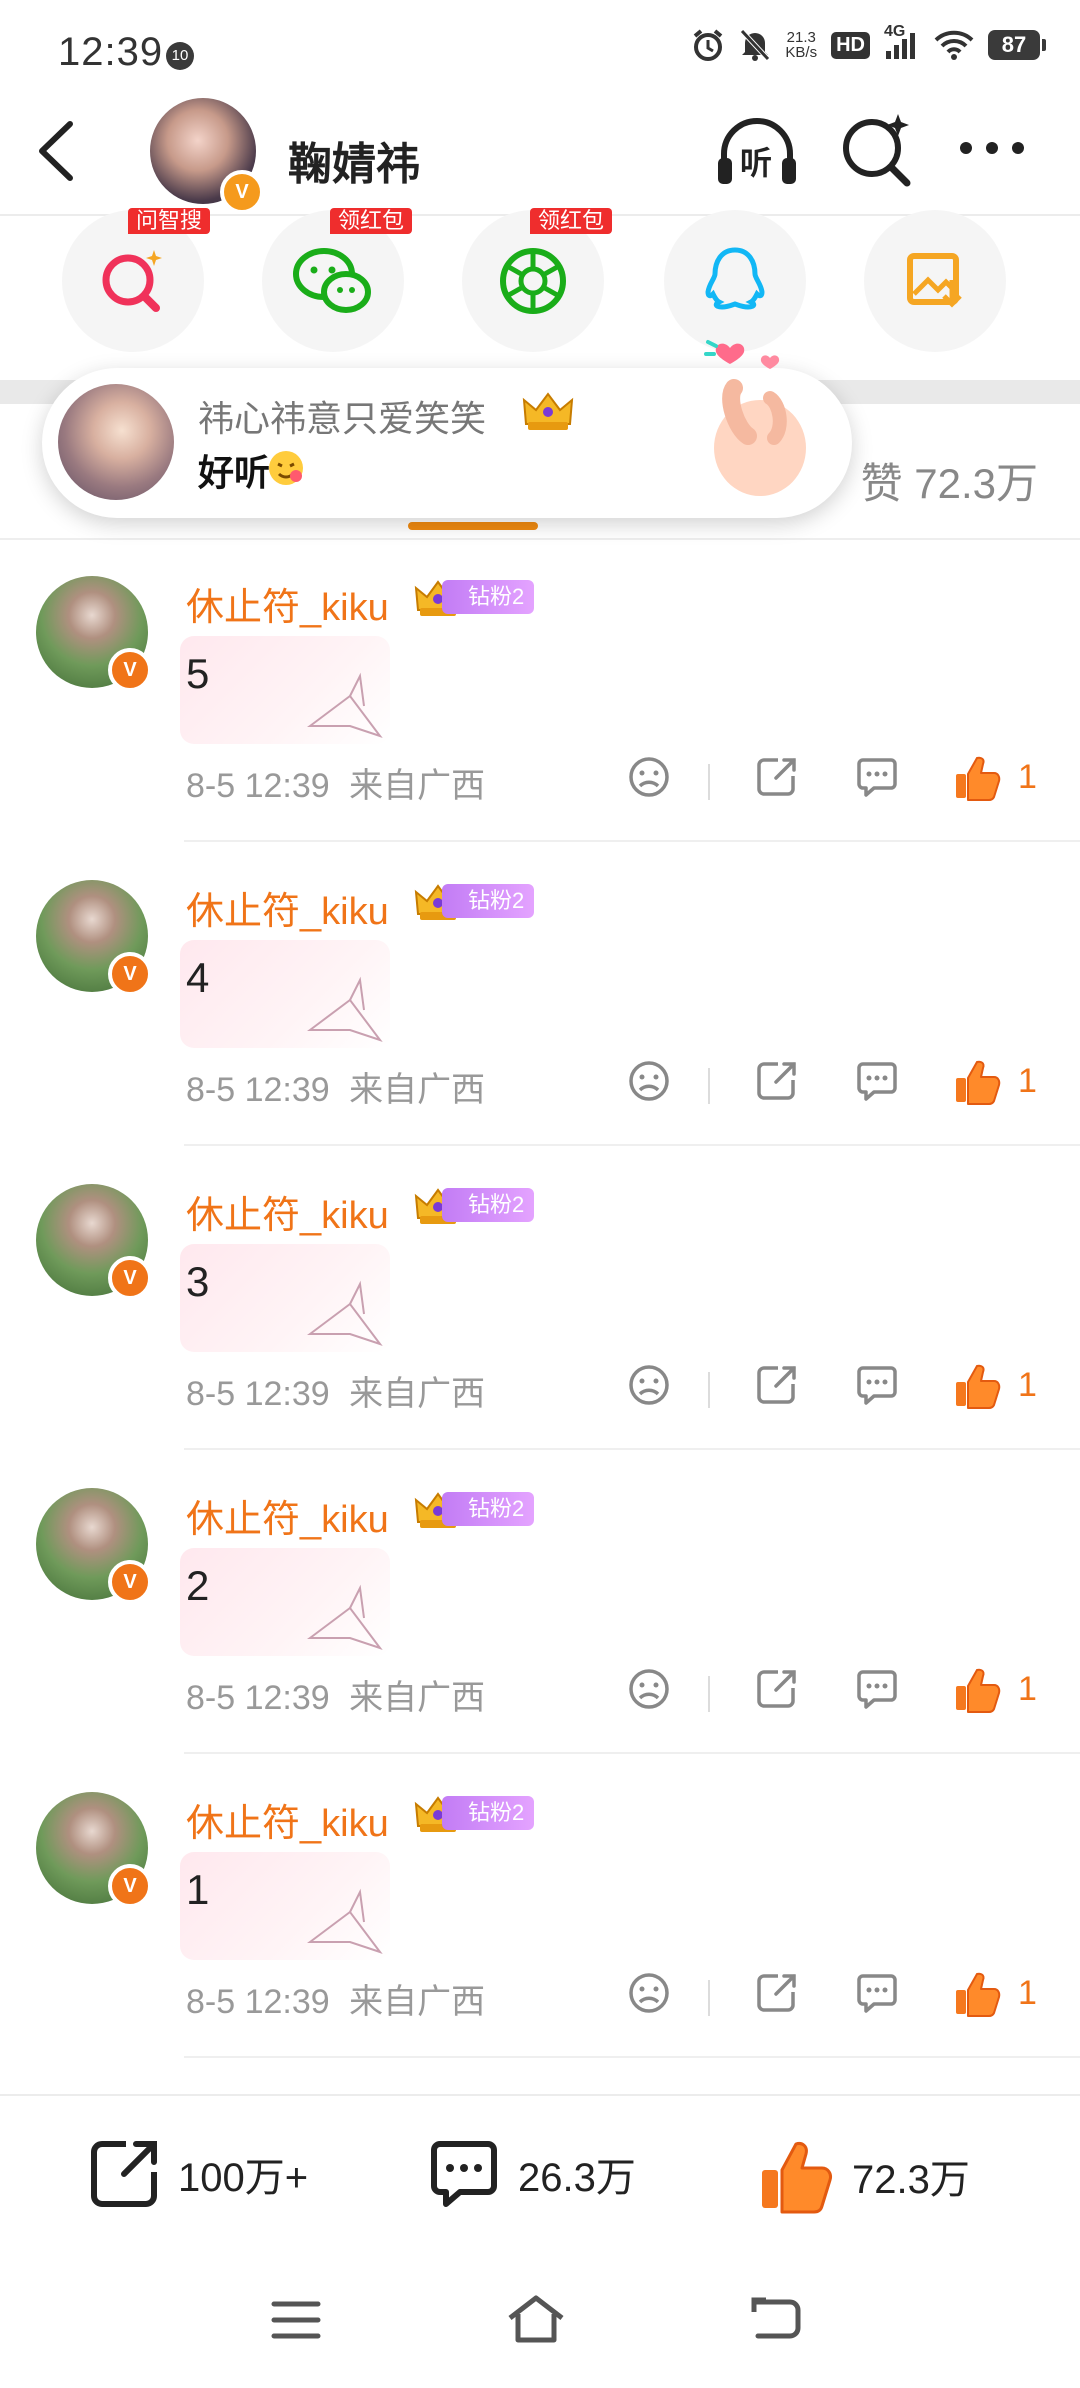 Image resolution: width=1080 pixels, height=2388 pixels. Describe the element at coordinates (116, 442) in the screenshot. I see `toast-avatar` at that location.